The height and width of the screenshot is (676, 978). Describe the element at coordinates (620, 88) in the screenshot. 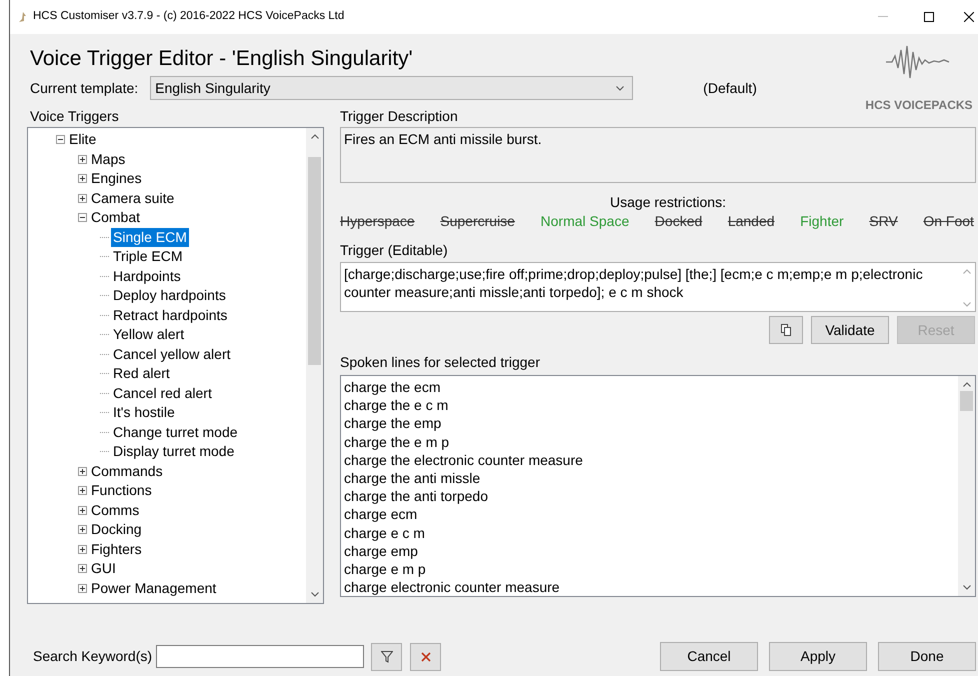

I see `chevron-icon` at that location.